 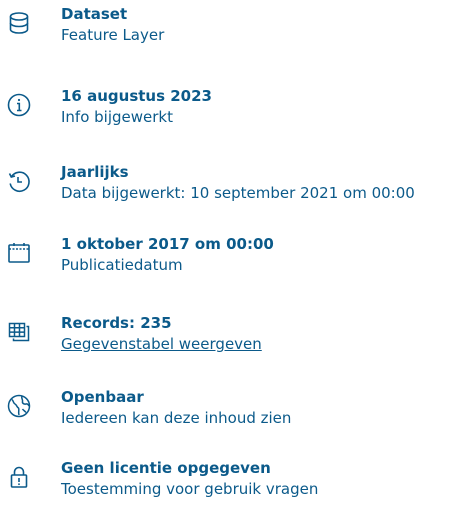 I want to click on globe-icon, so click(x=19, y=406).